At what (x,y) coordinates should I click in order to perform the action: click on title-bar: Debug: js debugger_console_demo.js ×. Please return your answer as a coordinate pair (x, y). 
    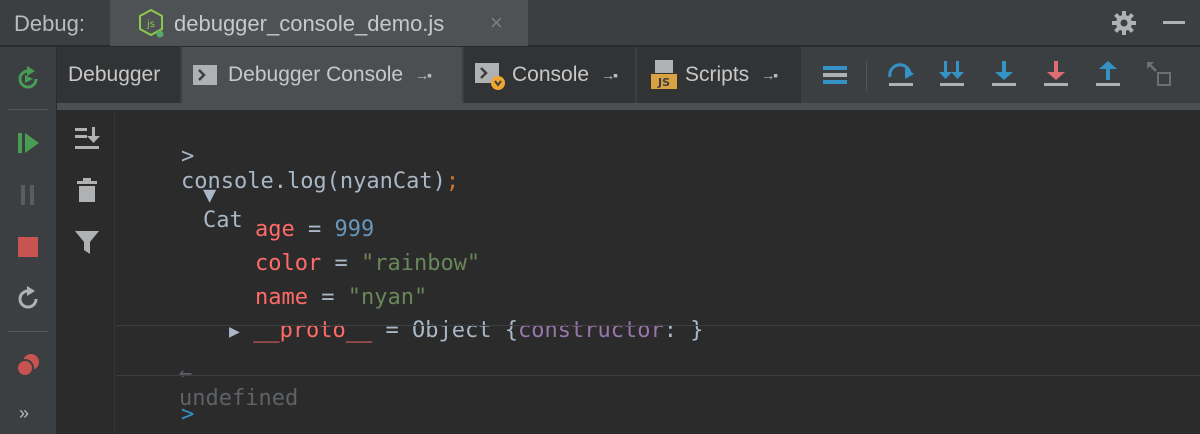
    Looking at the image, I should click on (600, 23).